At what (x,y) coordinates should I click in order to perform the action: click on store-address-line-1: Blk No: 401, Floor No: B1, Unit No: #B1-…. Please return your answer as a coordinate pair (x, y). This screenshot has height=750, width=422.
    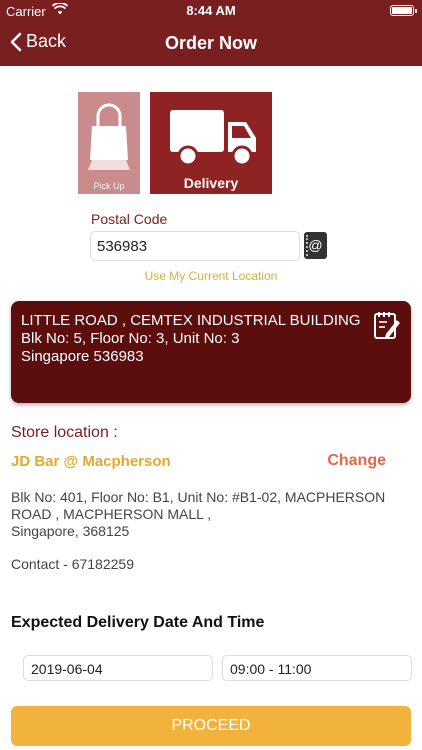
    Looking at the image, I should click on (198, 505).